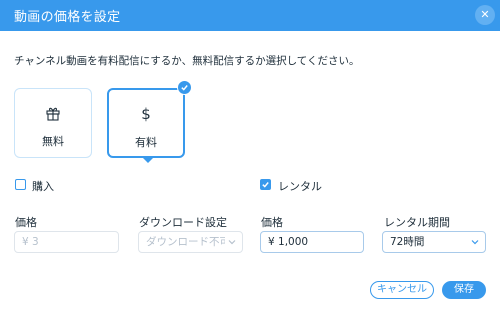 The height and width of the screenshot is (314, 500). I want to click on dollar-icon: $, so click(146, 114).